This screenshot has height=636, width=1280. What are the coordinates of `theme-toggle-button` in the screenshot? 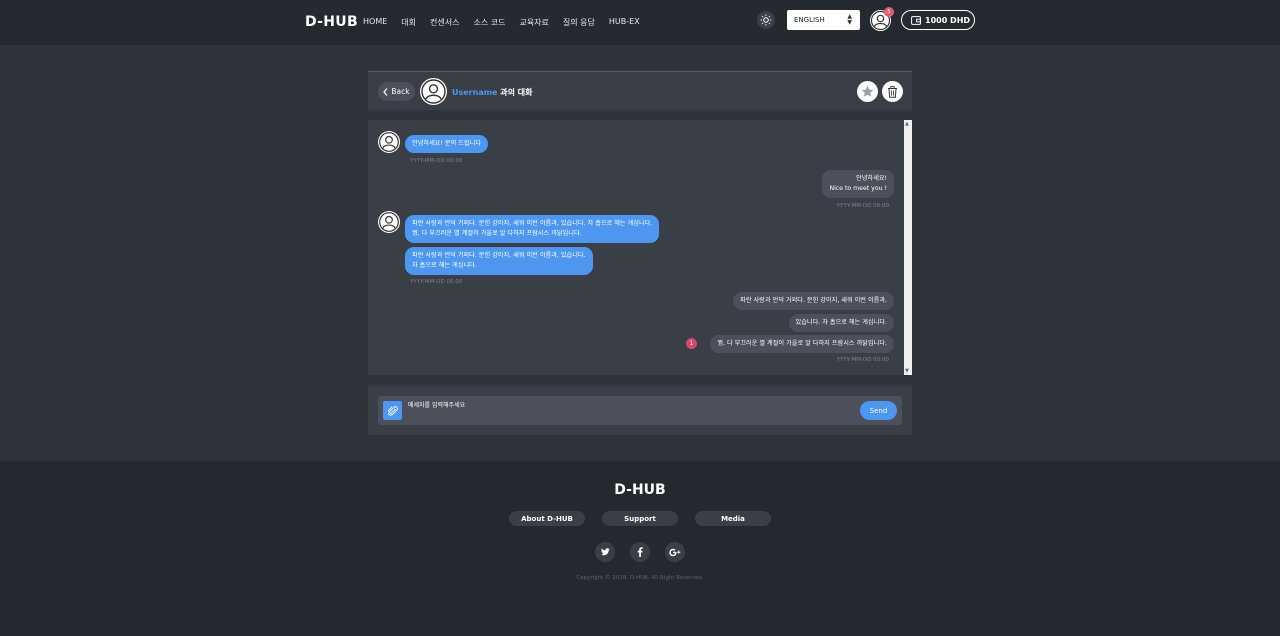 It's located at (766, 20).